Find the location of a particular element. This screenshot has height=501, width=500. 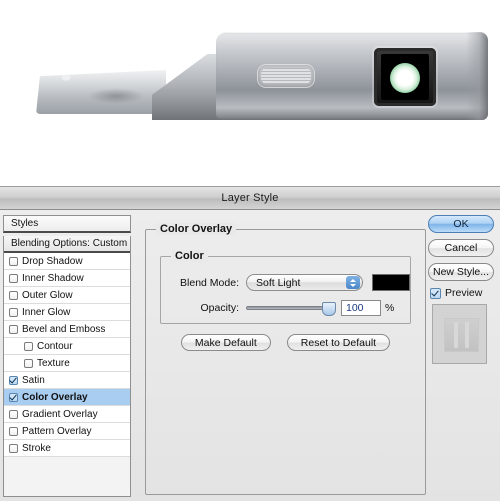

ok-button: OK is located at coordinates (461, 224).